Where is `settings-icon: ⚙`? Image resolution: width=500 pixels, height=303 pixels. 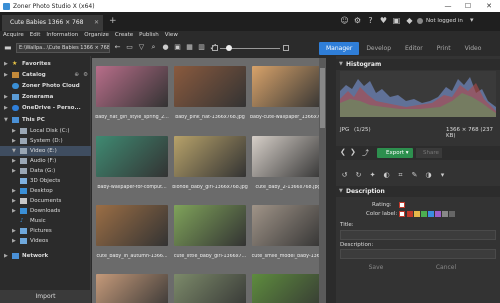
settings-icon: ⚙ is located at coordinates (357, 20).